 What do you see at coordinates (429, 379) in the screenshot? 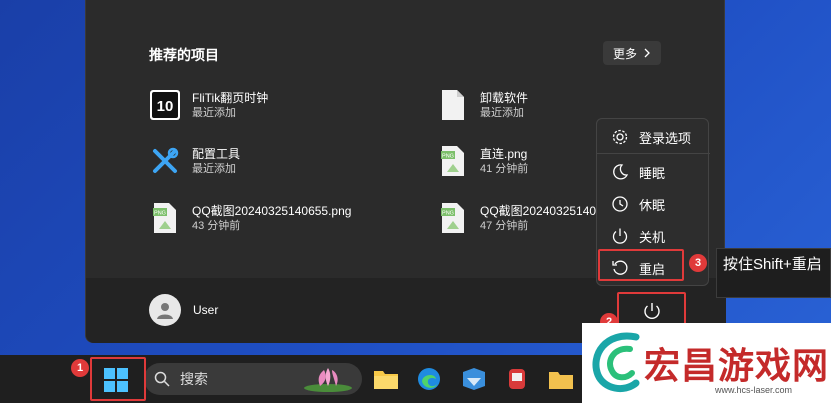
I see `edge-browser-icon` at bounding box center [429, 379].